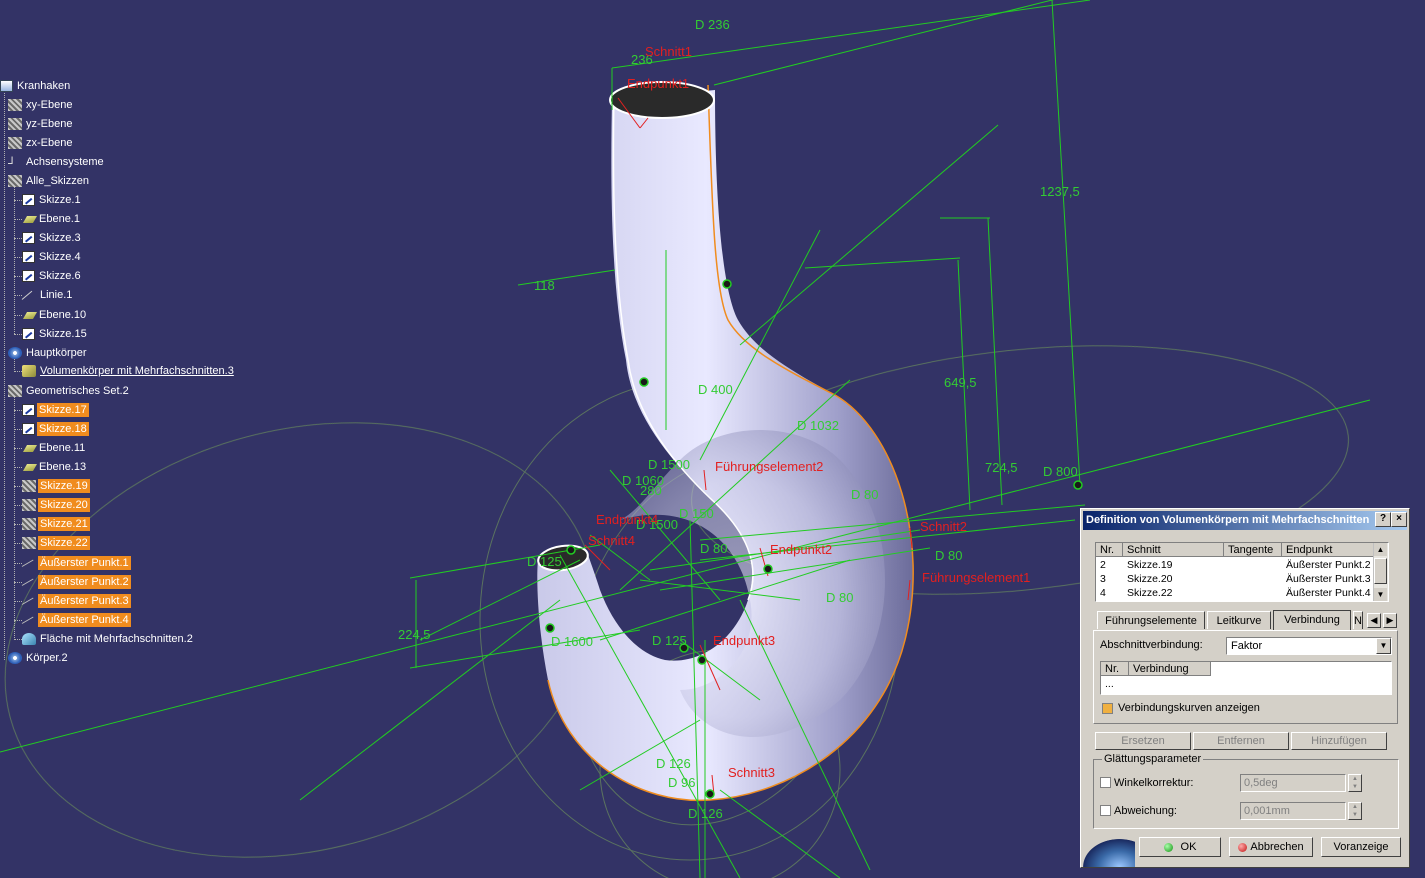  Describe the element at coordinates (76, 563) in the screenshot. I see `tree-node: Äußerster Punkt.1` at that location.